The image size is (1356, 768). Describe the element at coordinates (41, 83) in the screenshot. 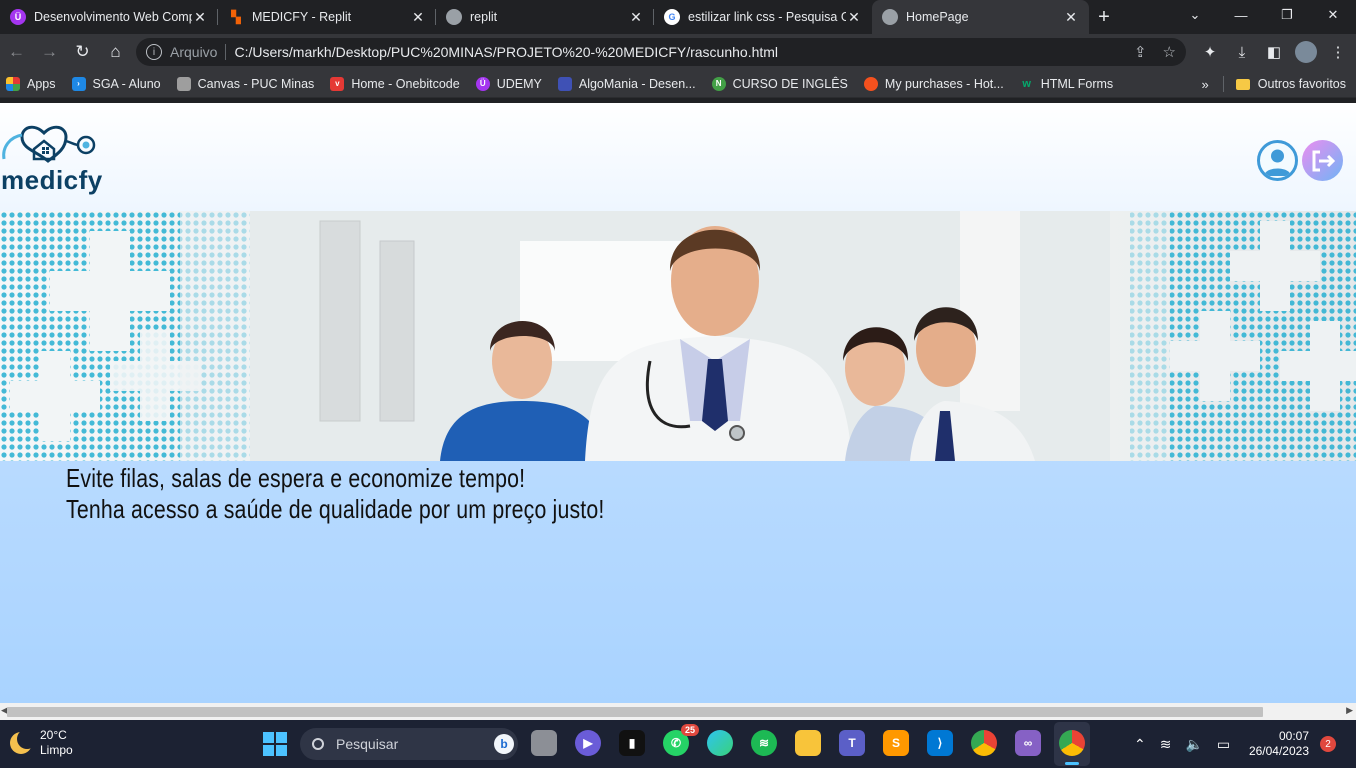

I see `bookmark-label: Apps` at that location.